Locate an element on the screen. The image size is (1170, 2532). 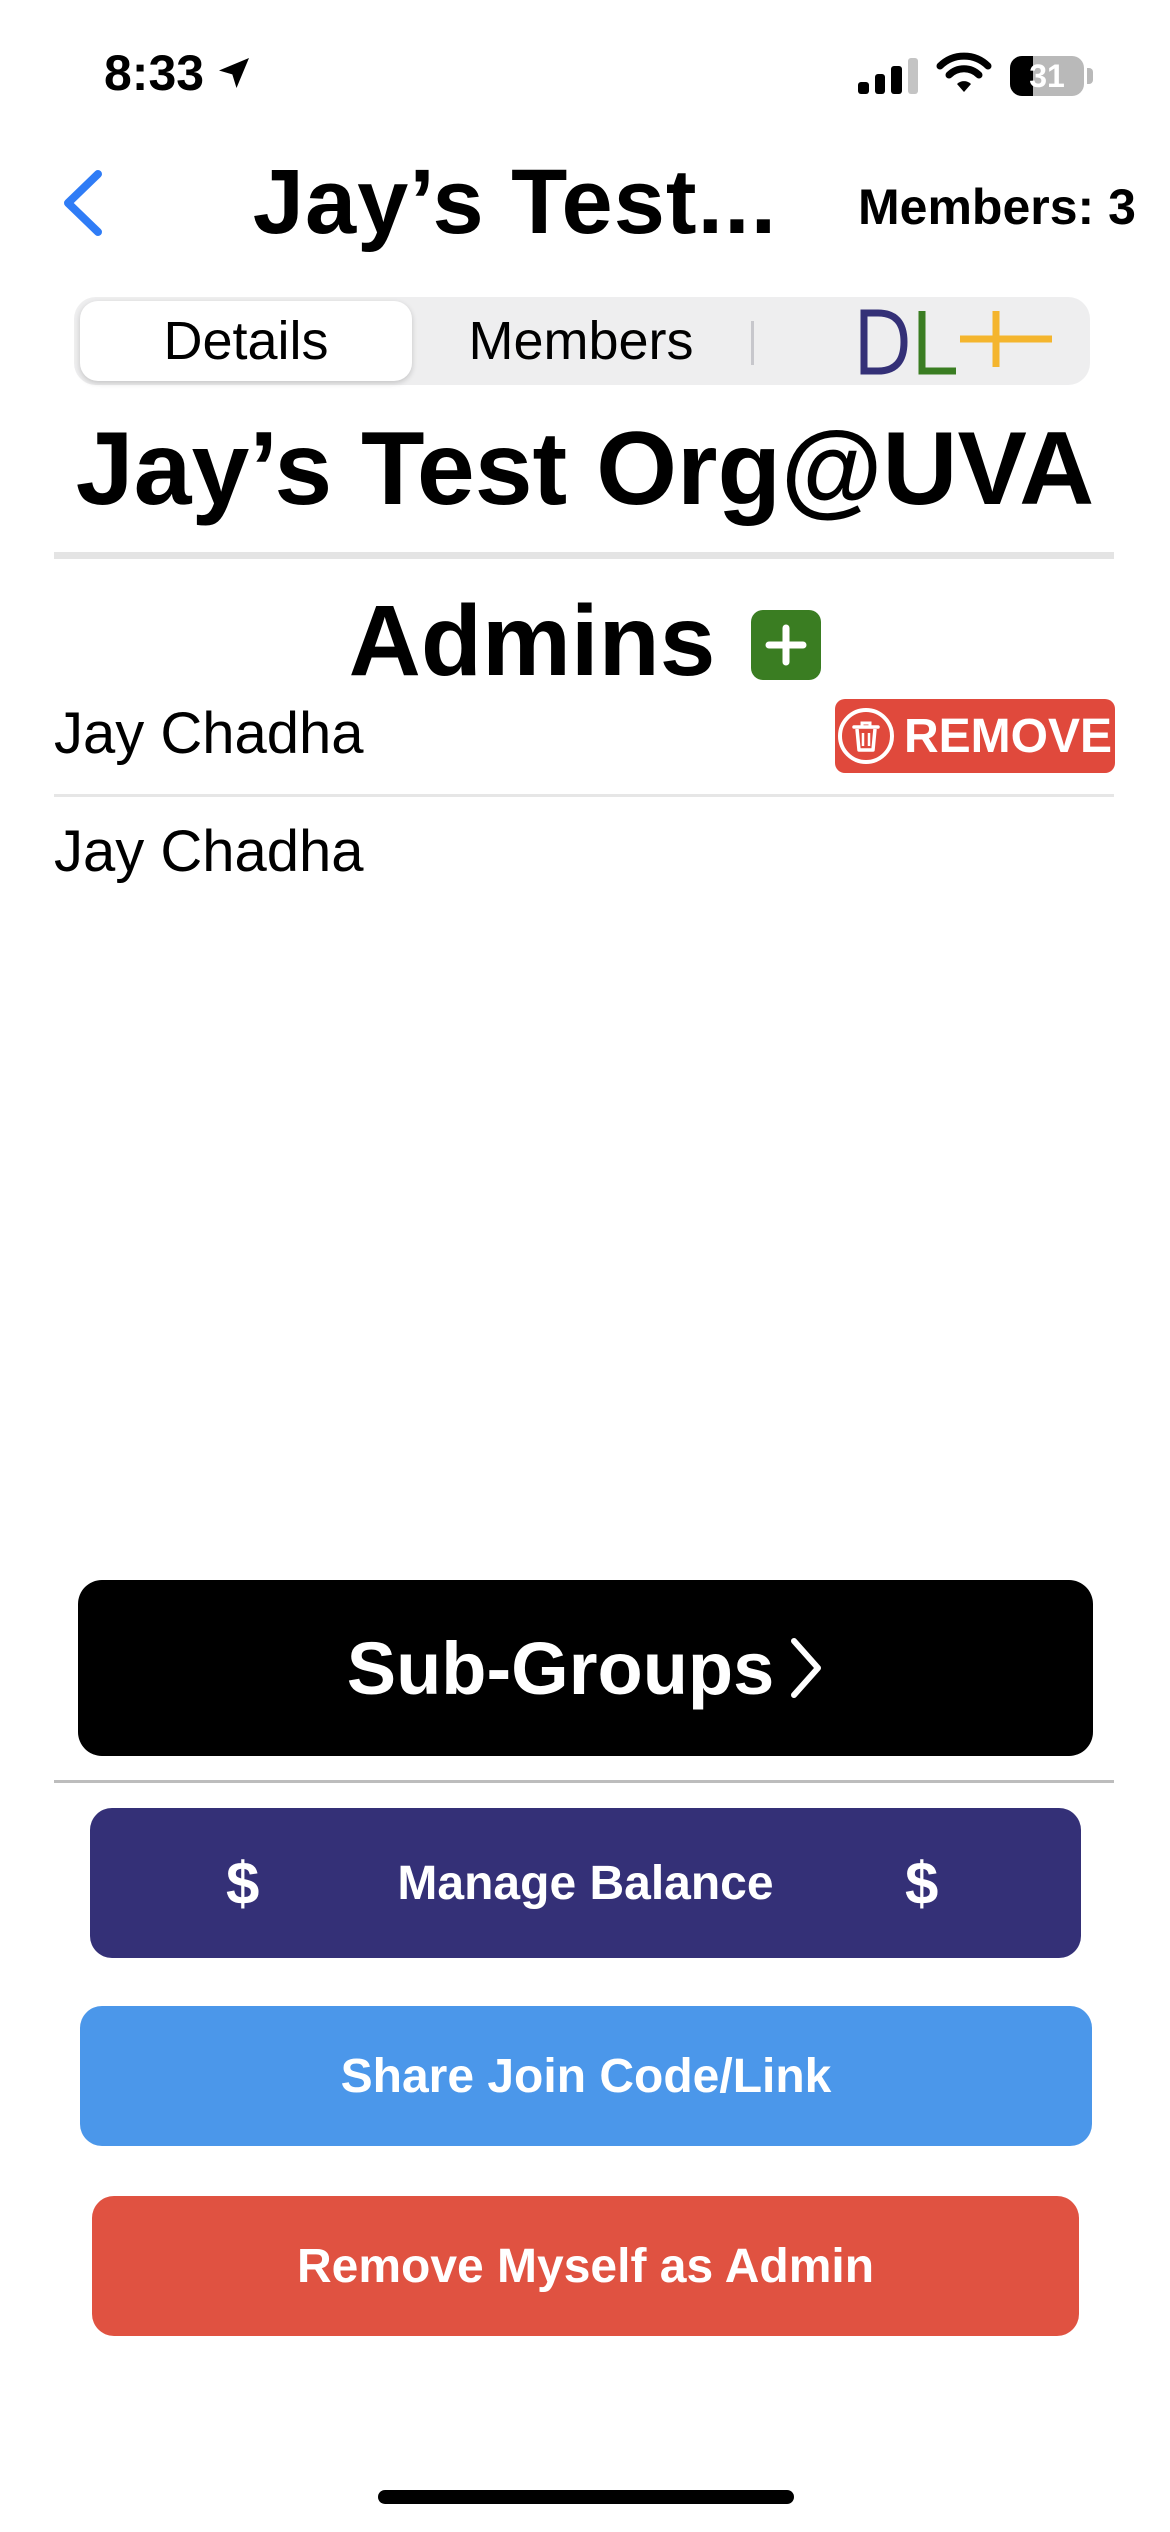
add-admin-button is located at coordinates (786, 644).